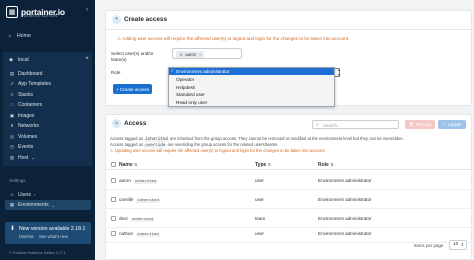 The image size is (474, 260). What do you see at coordinates (423, 124) in the screenshot?
I see `remove-label: Remove` at bounding box center [423, 124].